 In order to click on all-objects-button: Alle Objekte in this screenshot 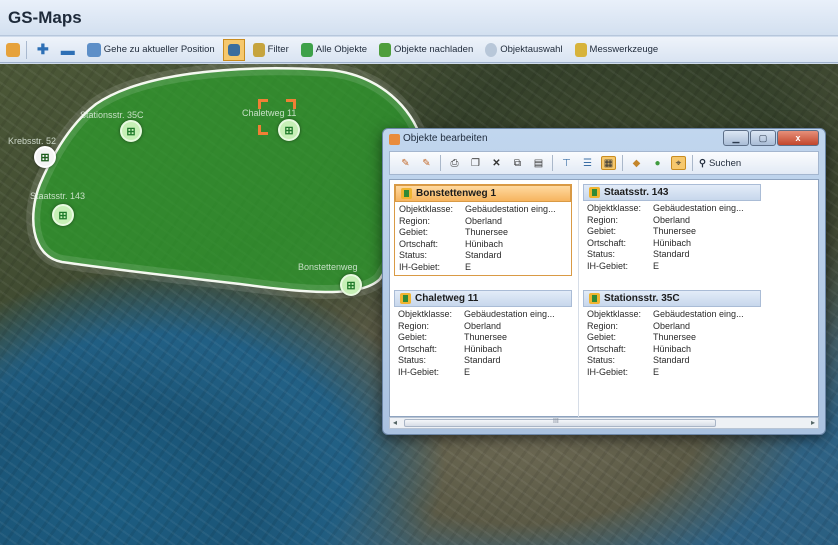, I will do `click(334, 50)`.